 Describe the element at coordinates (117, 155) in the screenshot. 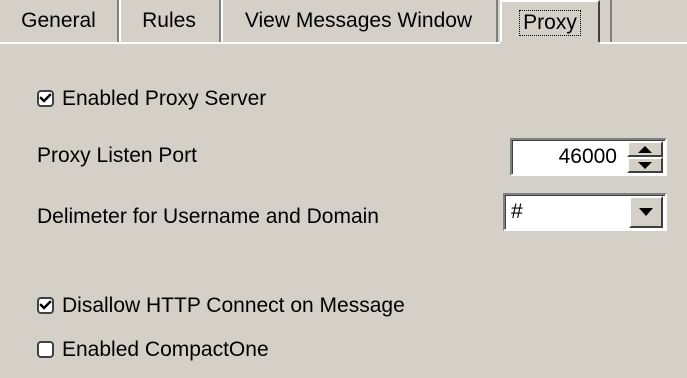

I see `listen-port-label: Proxy Listen Port` at that location.